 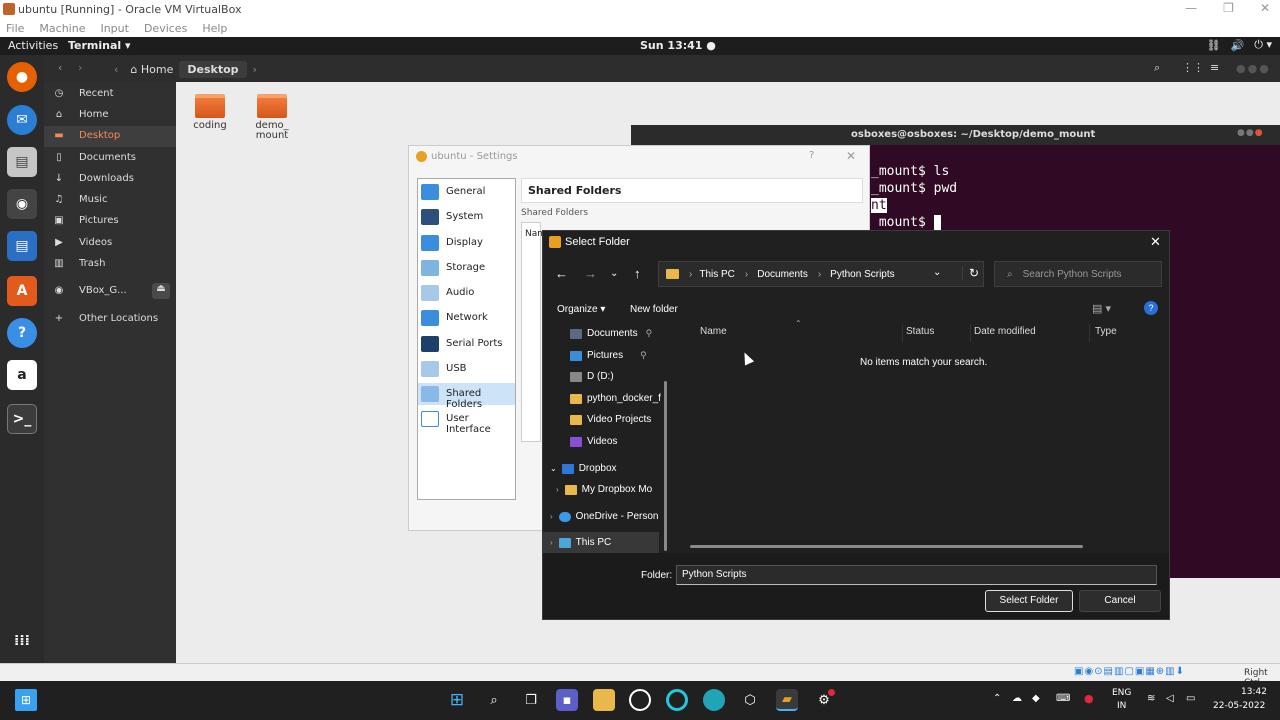 What do you see at coordinates (592, 376) in the screenshot?
I see `nav-item-d-drive: D (D:)` at bounding box center [592, 376].